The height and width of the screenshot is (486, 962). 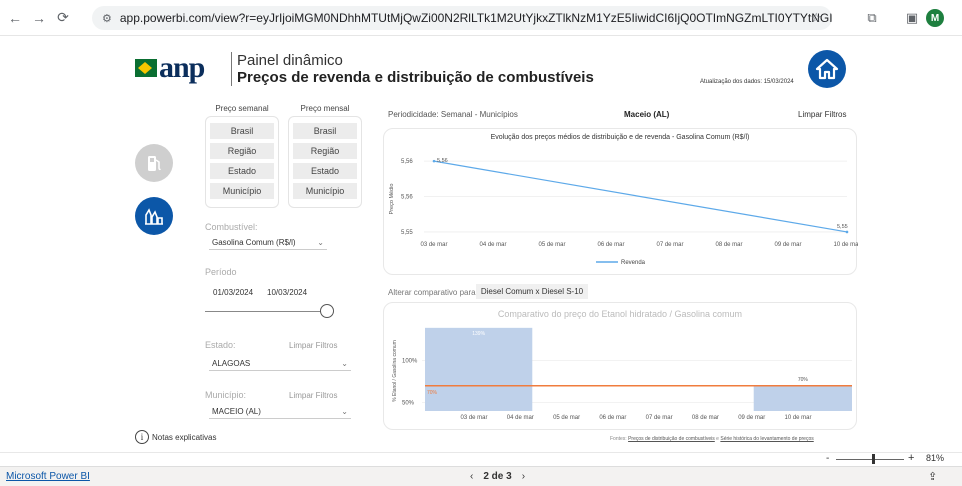 What do you see at coordinates (520, 418) in the screenshot?
I see `x-tick-label: 04 de mar` at bounding box center [520, 418].